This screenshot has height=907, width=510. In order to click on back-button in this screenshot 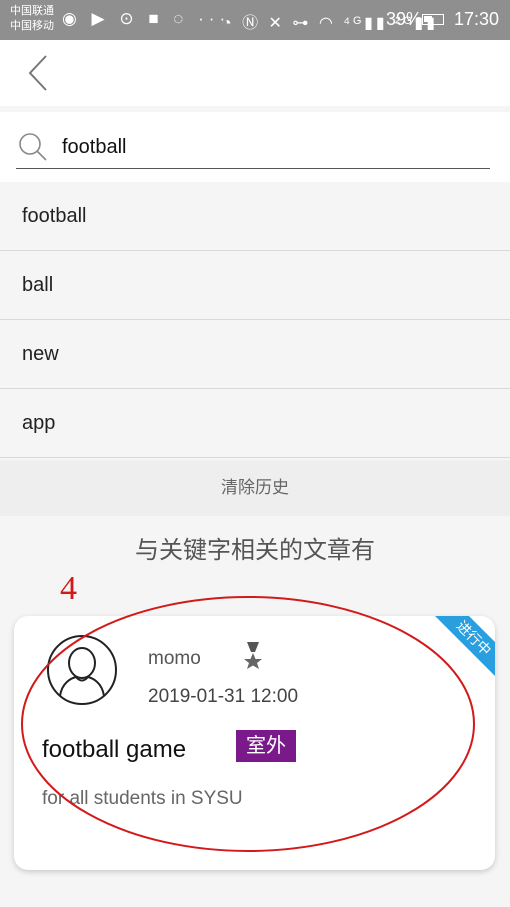, I will do `click(42, 73)`.